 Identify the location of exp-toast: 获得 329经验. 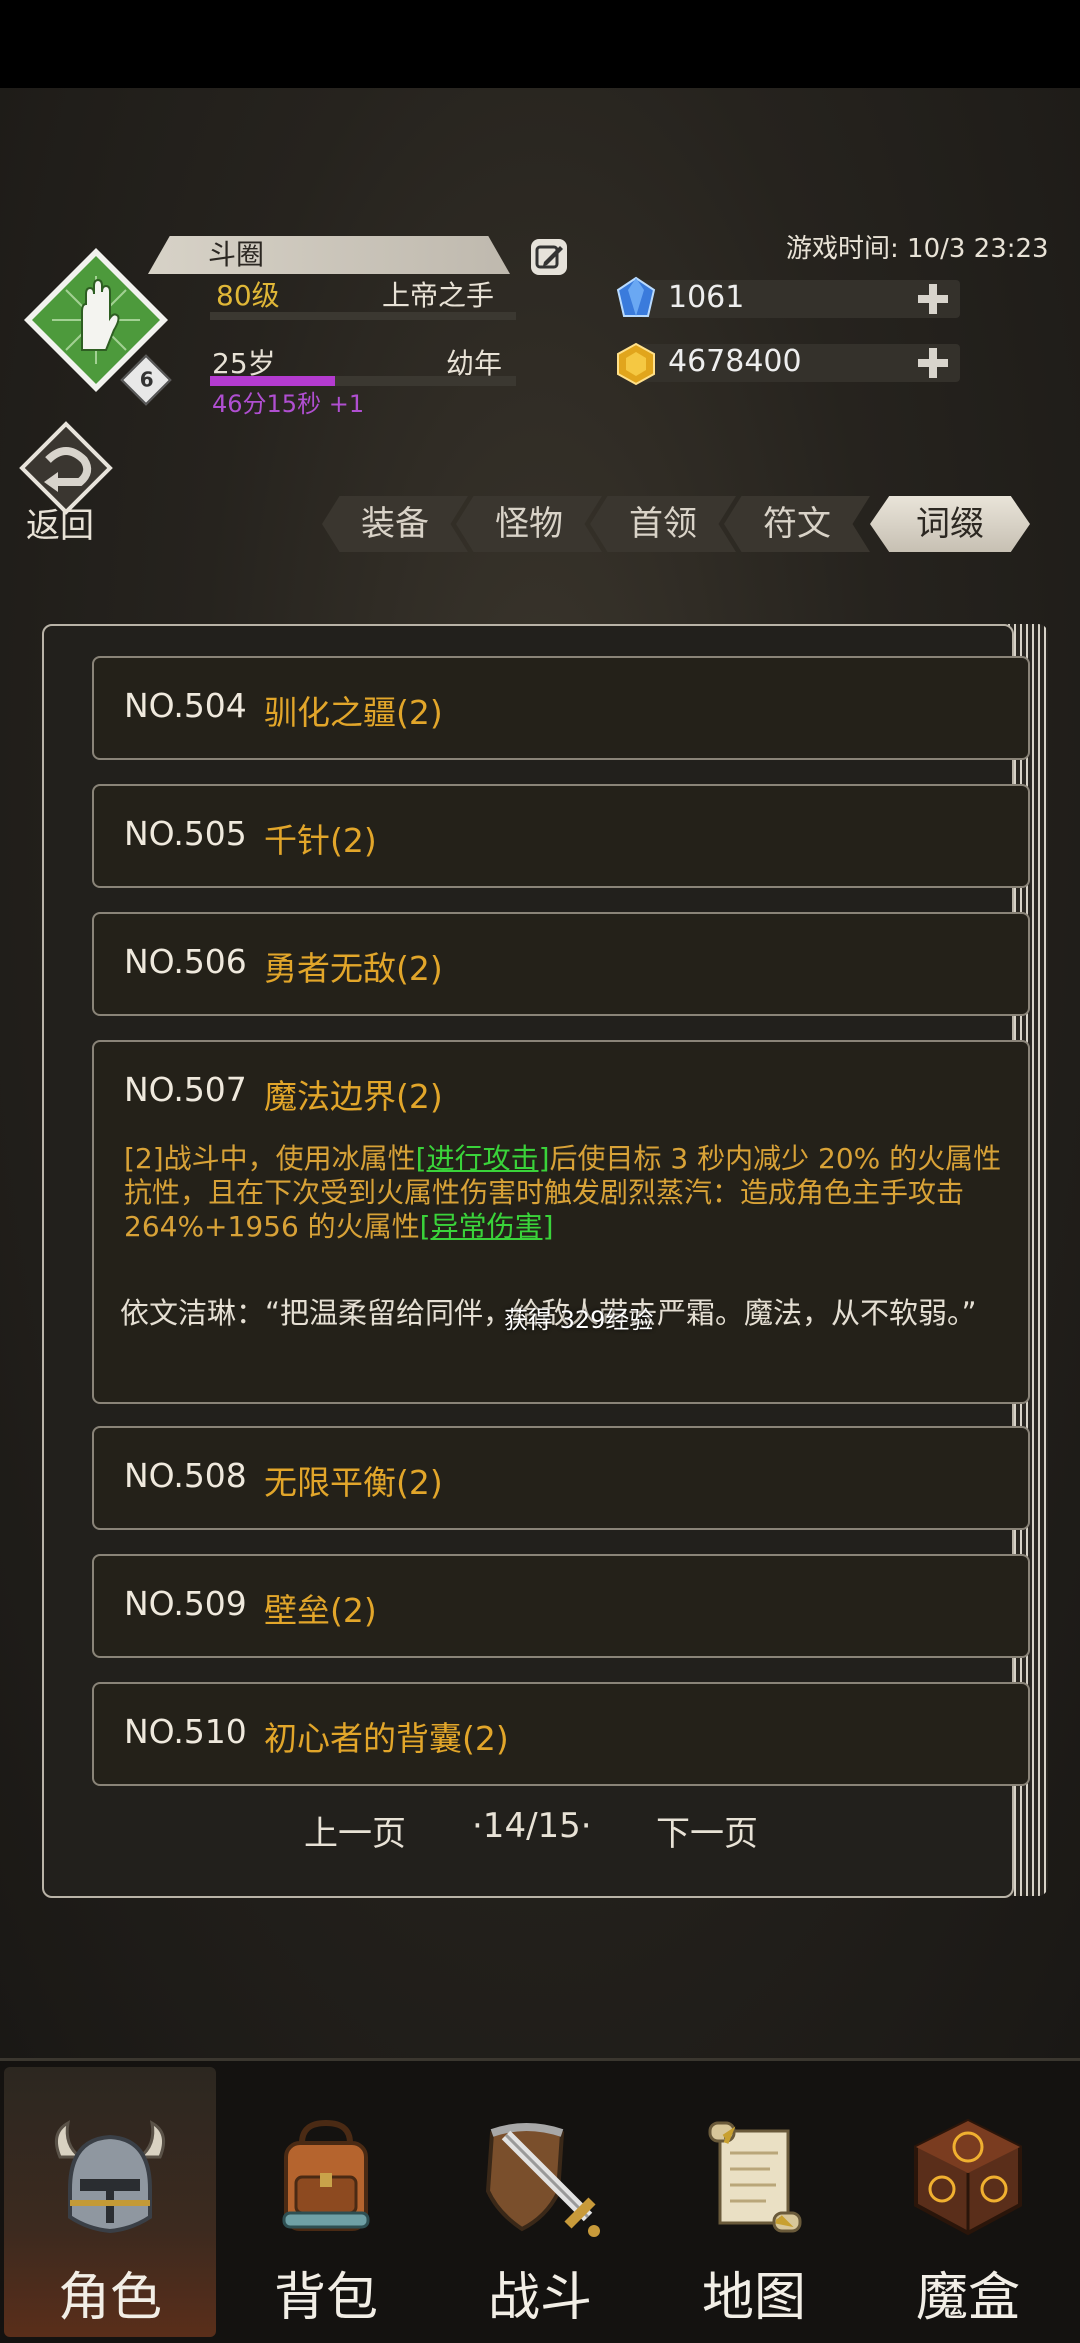
(579, 1320).